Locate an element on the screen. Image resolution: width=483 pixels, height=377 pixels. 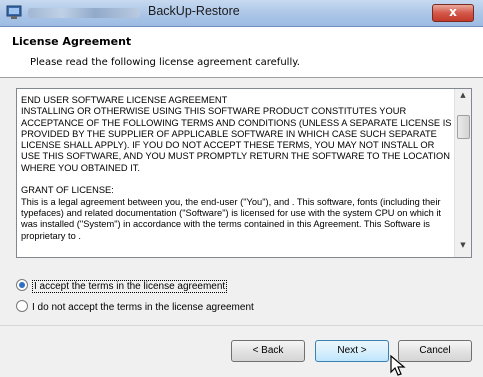
close-icon: x is located at coordinates (453, 12).